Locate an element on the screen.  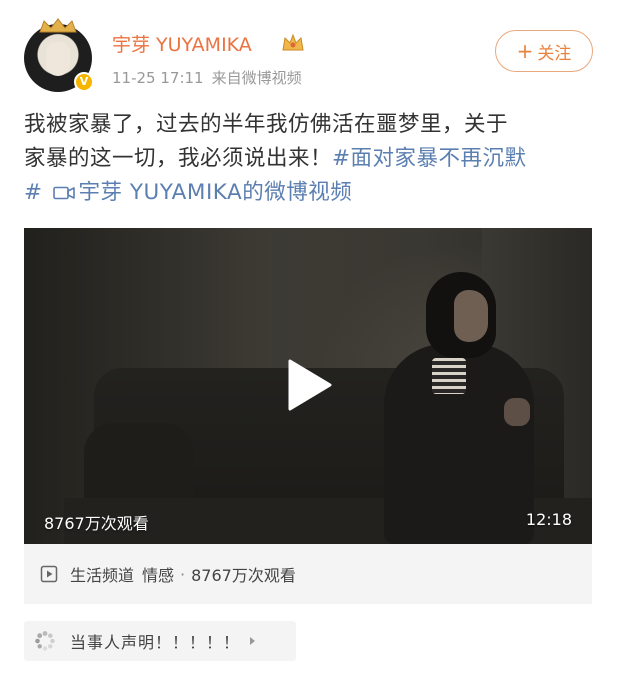
video-frame-person-face is located at coordinates (471, 316).